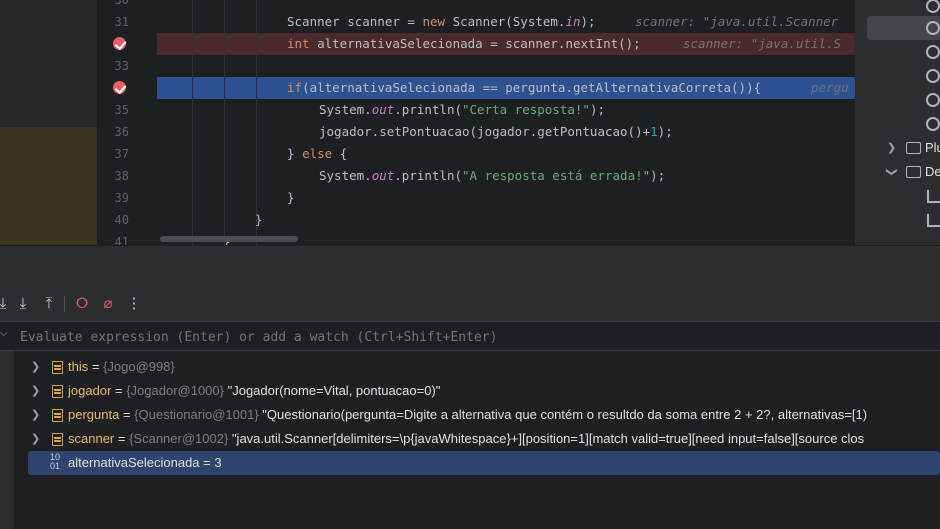 The image size is (940, 529). Describe the element at coordinates (82, 304) in the screenshot. I see `view-breakpoints-icon: ⭘` at that location.